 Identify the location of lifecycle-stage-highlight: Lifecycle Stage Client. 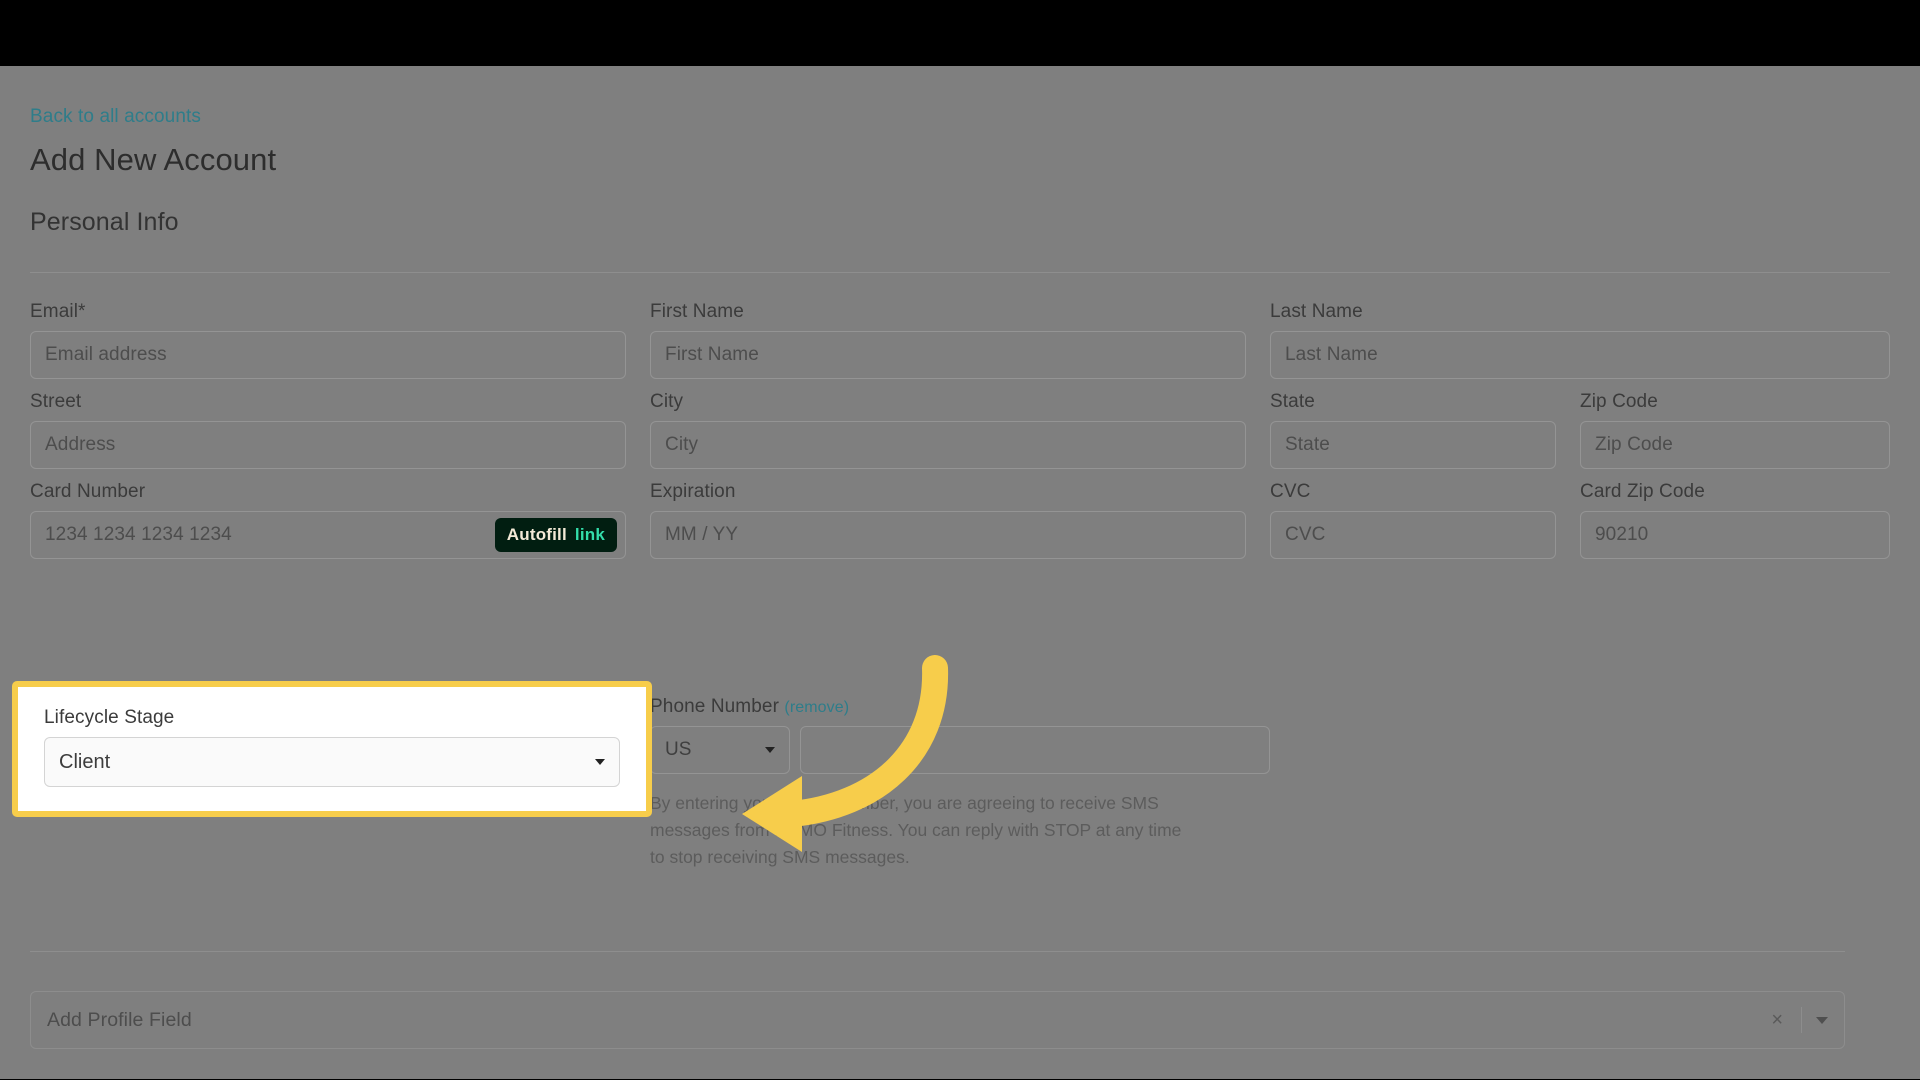
(332, 749).